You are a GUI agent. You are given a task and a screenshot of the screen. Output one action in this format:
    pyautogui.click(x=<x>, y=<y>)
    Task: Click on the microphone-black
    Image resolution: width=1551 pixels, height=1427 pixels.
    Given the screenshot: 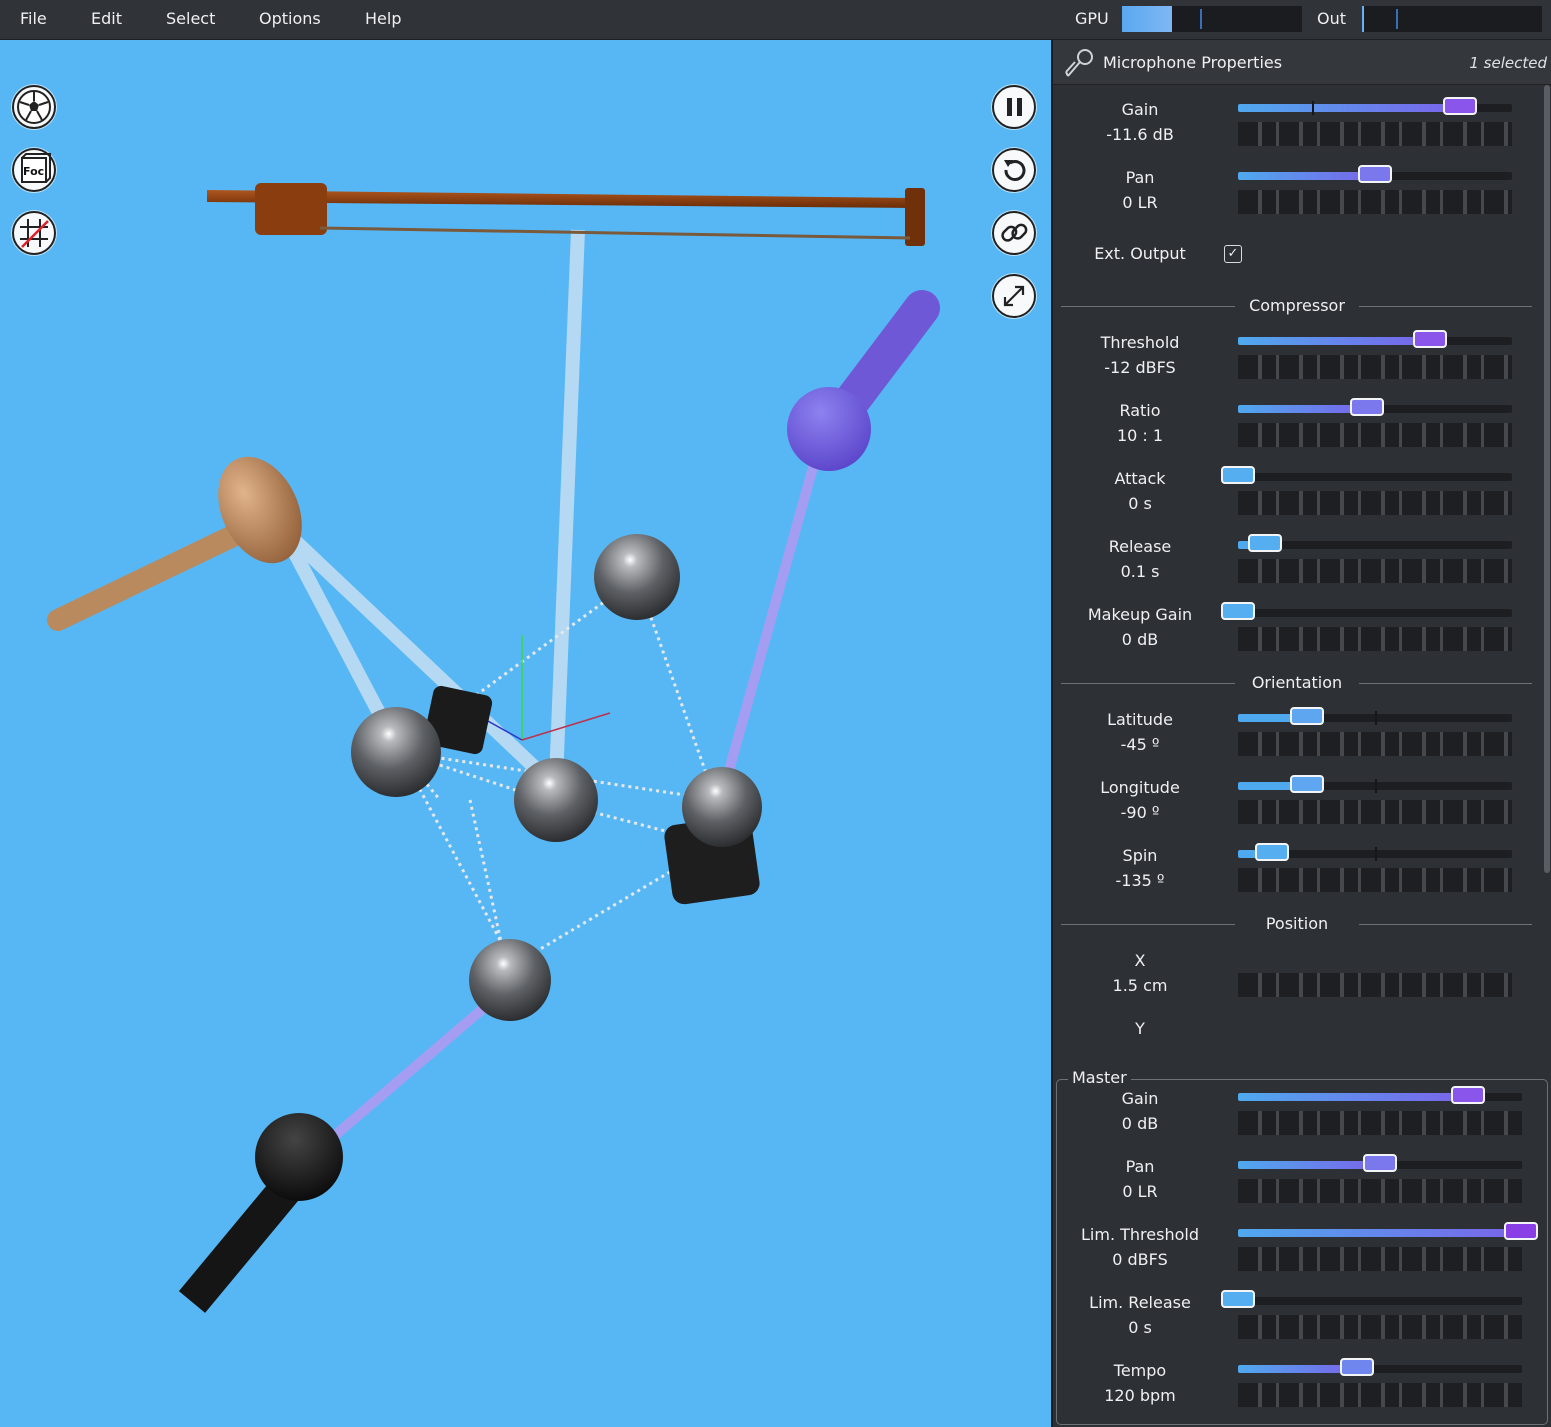 What is the action you would take?
    pyautogui.click(x=260, y=1213)
    